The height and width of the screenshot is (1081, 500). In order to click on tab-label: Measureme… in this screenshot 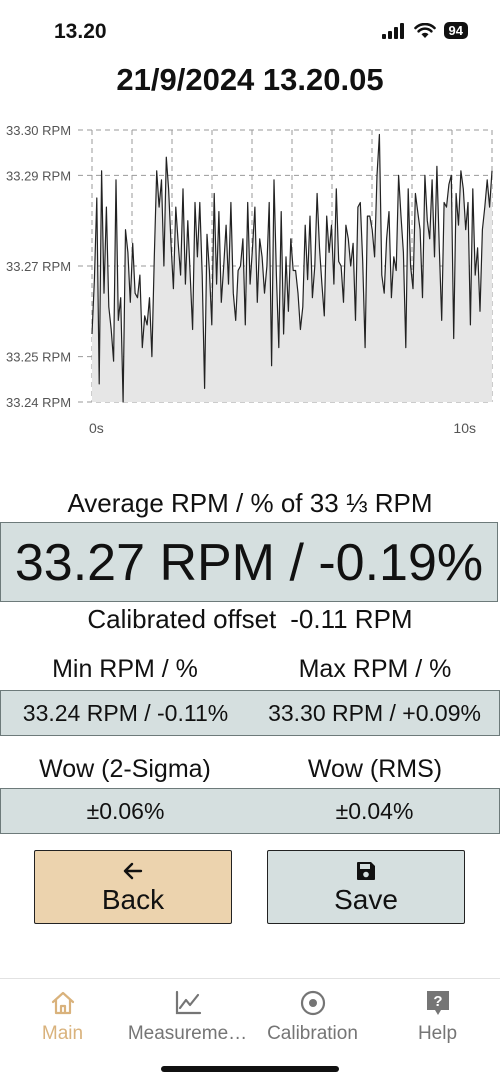, I will do `click(187, 1033)`.